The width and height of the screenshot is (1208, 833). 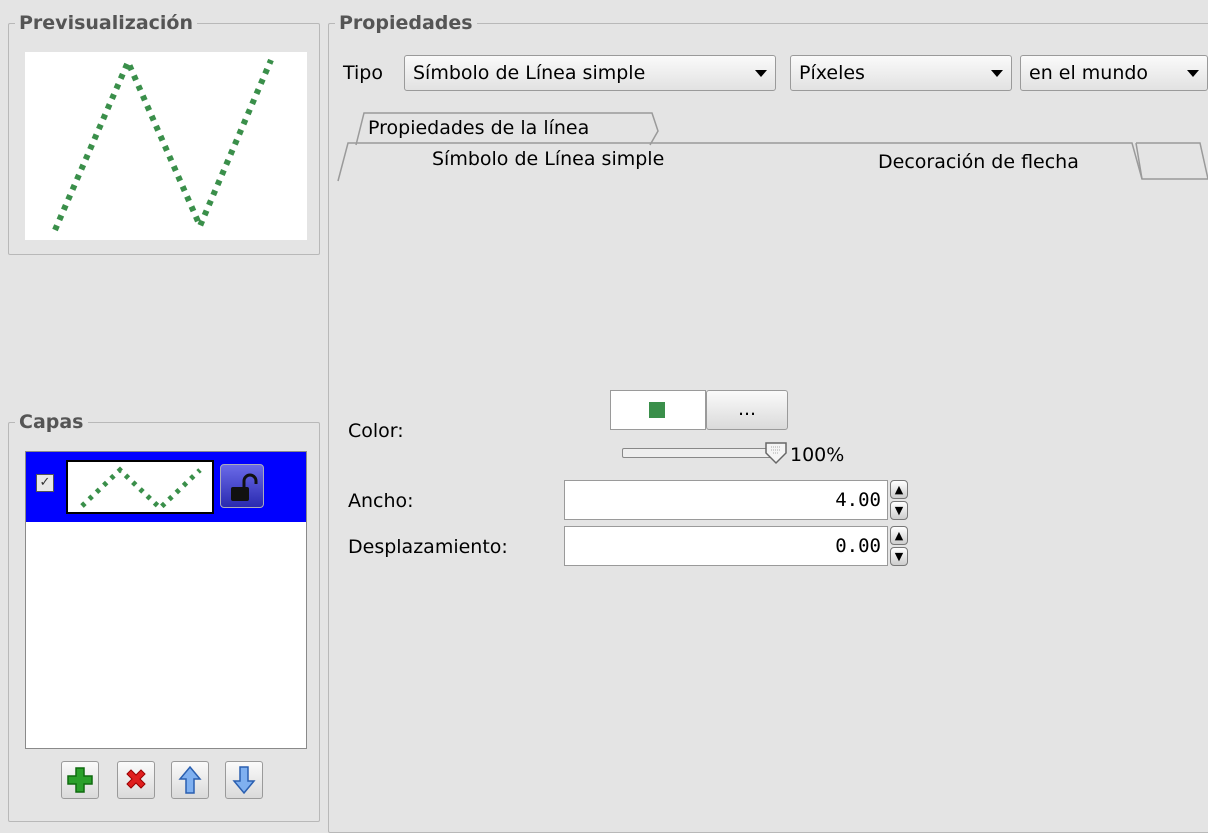 I want to click on down-arrow-icon, so click(x=244, y=780).